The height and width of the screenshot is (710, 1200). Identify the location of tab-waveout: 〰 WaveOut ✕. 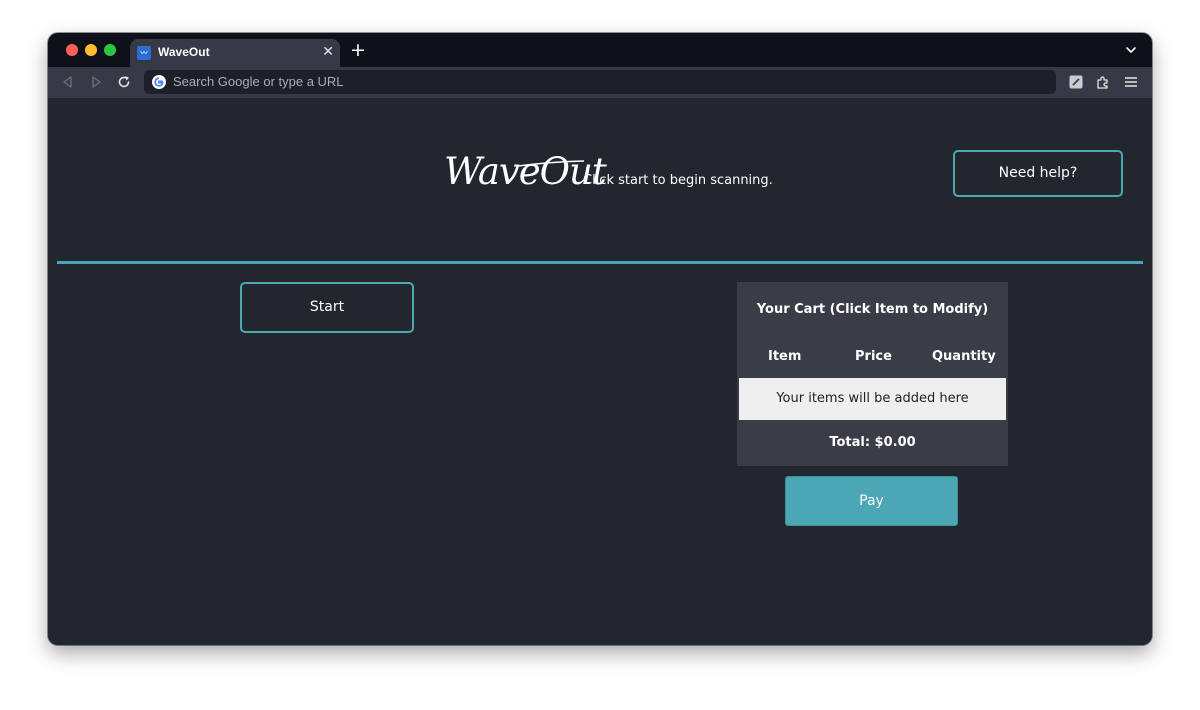
(235, 53).